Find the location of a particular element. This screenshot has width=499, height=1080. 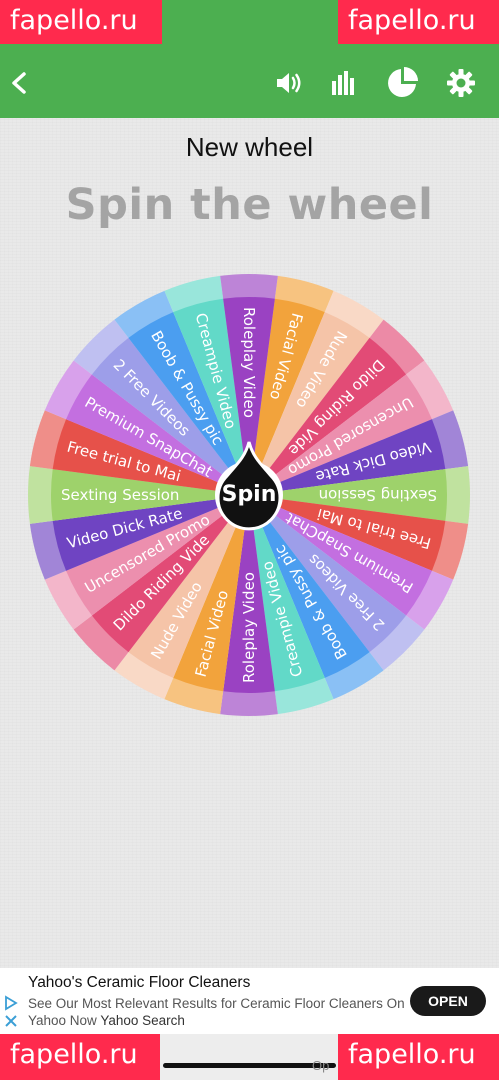

home-indicator is located at coordinates (249, 1065).